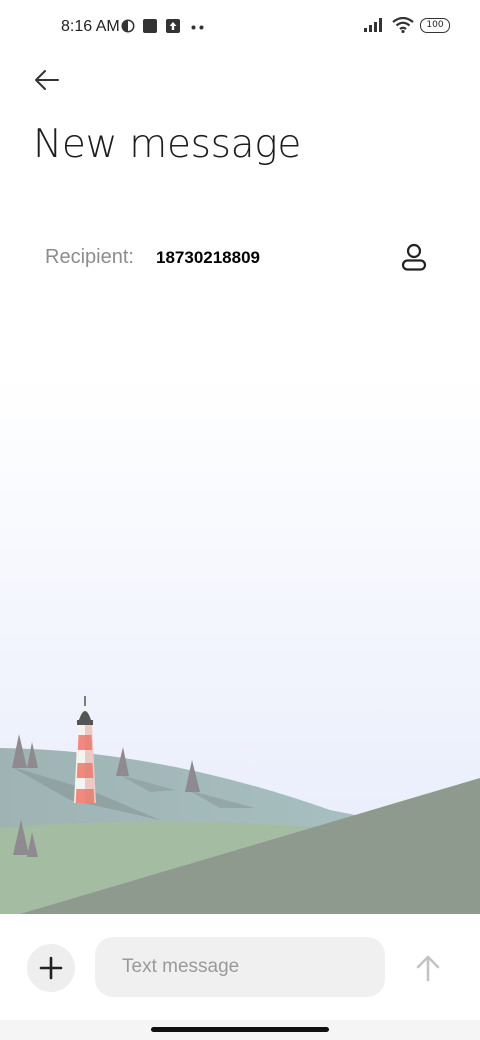 This screenshot has height=1040, width=480. Describe the element at coordinates (150, 26) in the screenshot. I see `square-icon` at that location.